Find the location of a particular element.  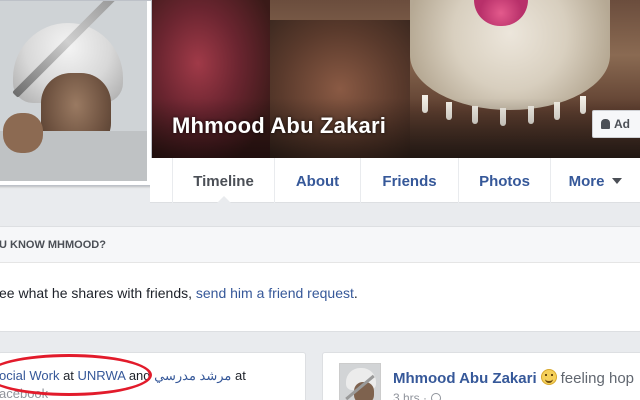

friend-request-link: send him a friend request is located at coordinates (275, 293).